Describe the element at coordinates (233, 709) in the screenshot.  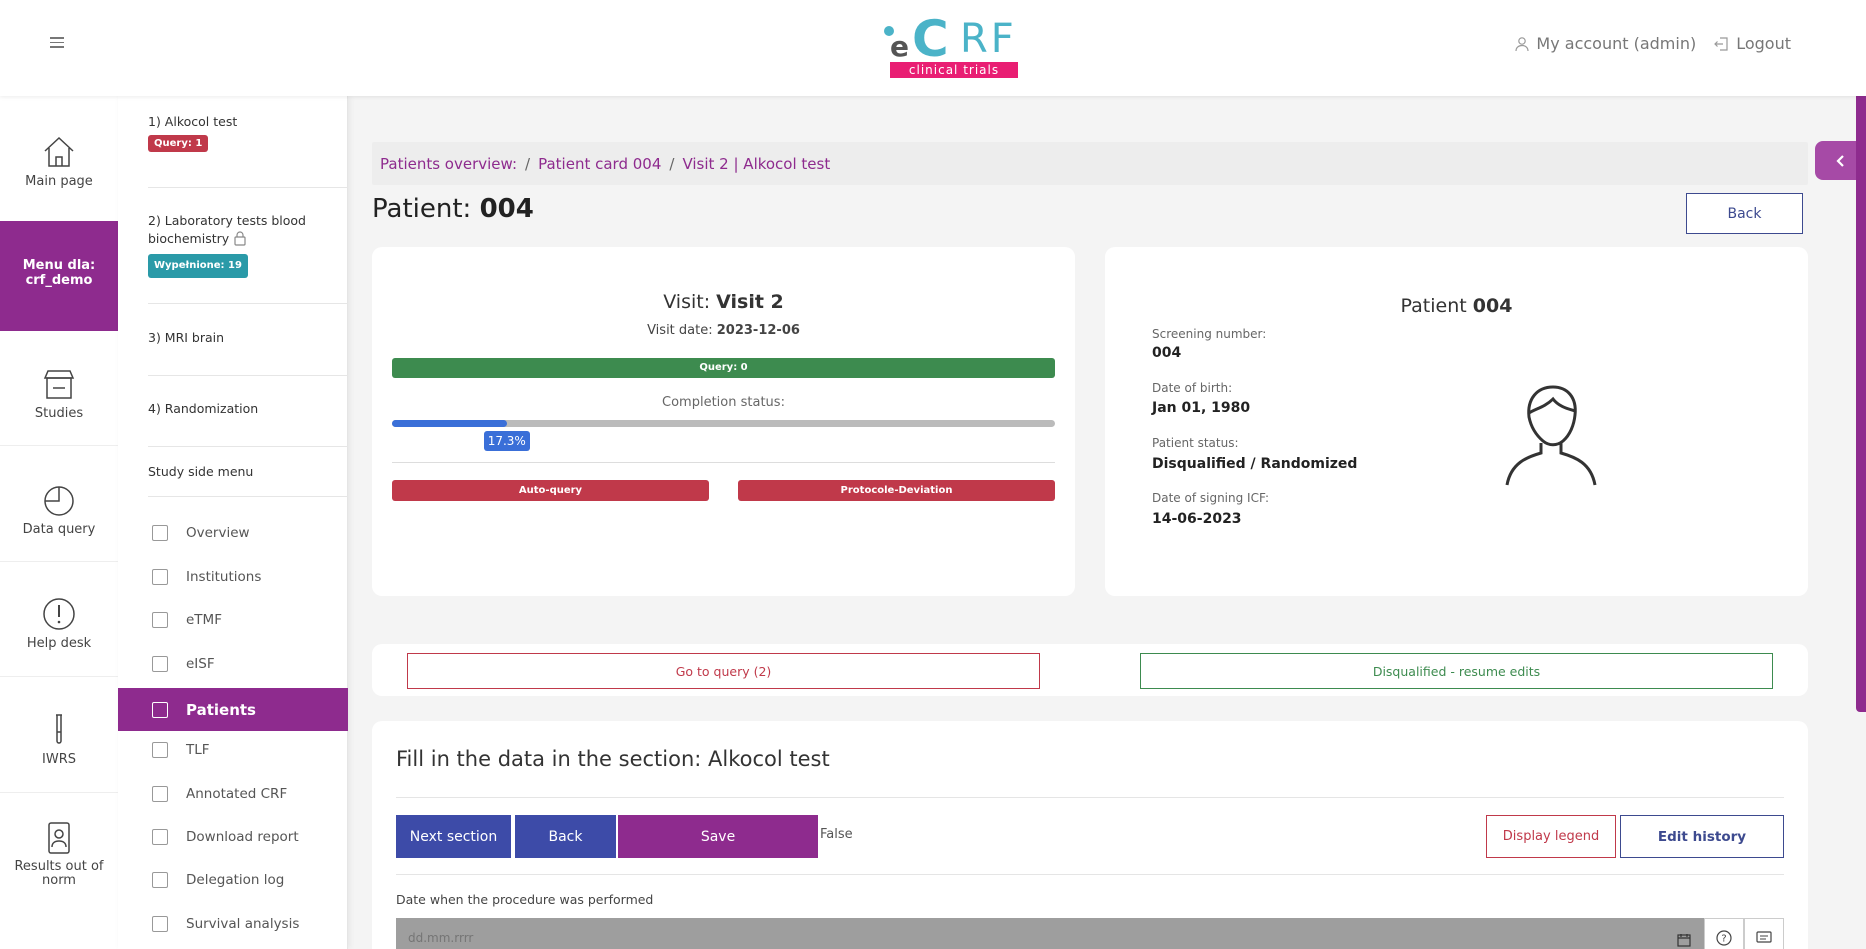
I see `menu-item-patients: Patients` at that location.